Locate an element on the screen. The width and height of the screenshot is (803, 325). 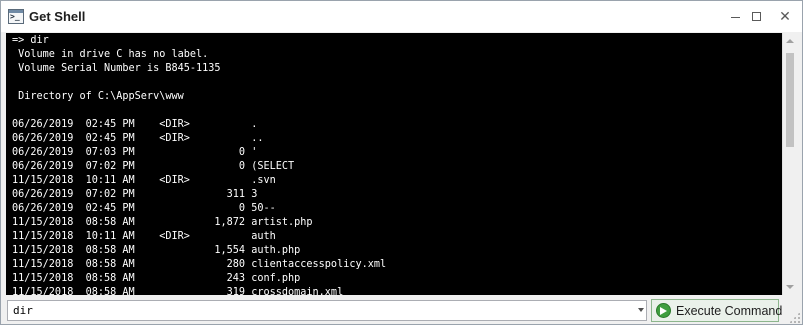
execute-command-button: Execute Command is located at coordinates (717, 310).